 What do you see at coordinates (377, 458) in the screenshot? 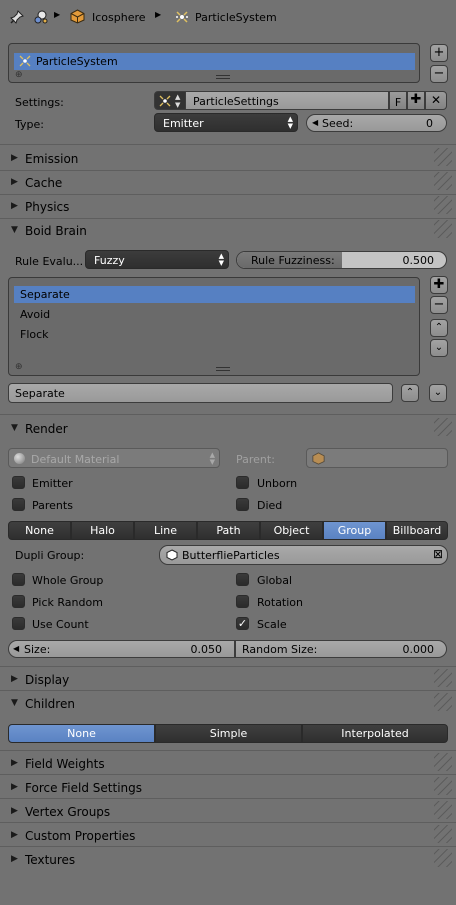
I see `parent-field` at bounding box center [377, 458].